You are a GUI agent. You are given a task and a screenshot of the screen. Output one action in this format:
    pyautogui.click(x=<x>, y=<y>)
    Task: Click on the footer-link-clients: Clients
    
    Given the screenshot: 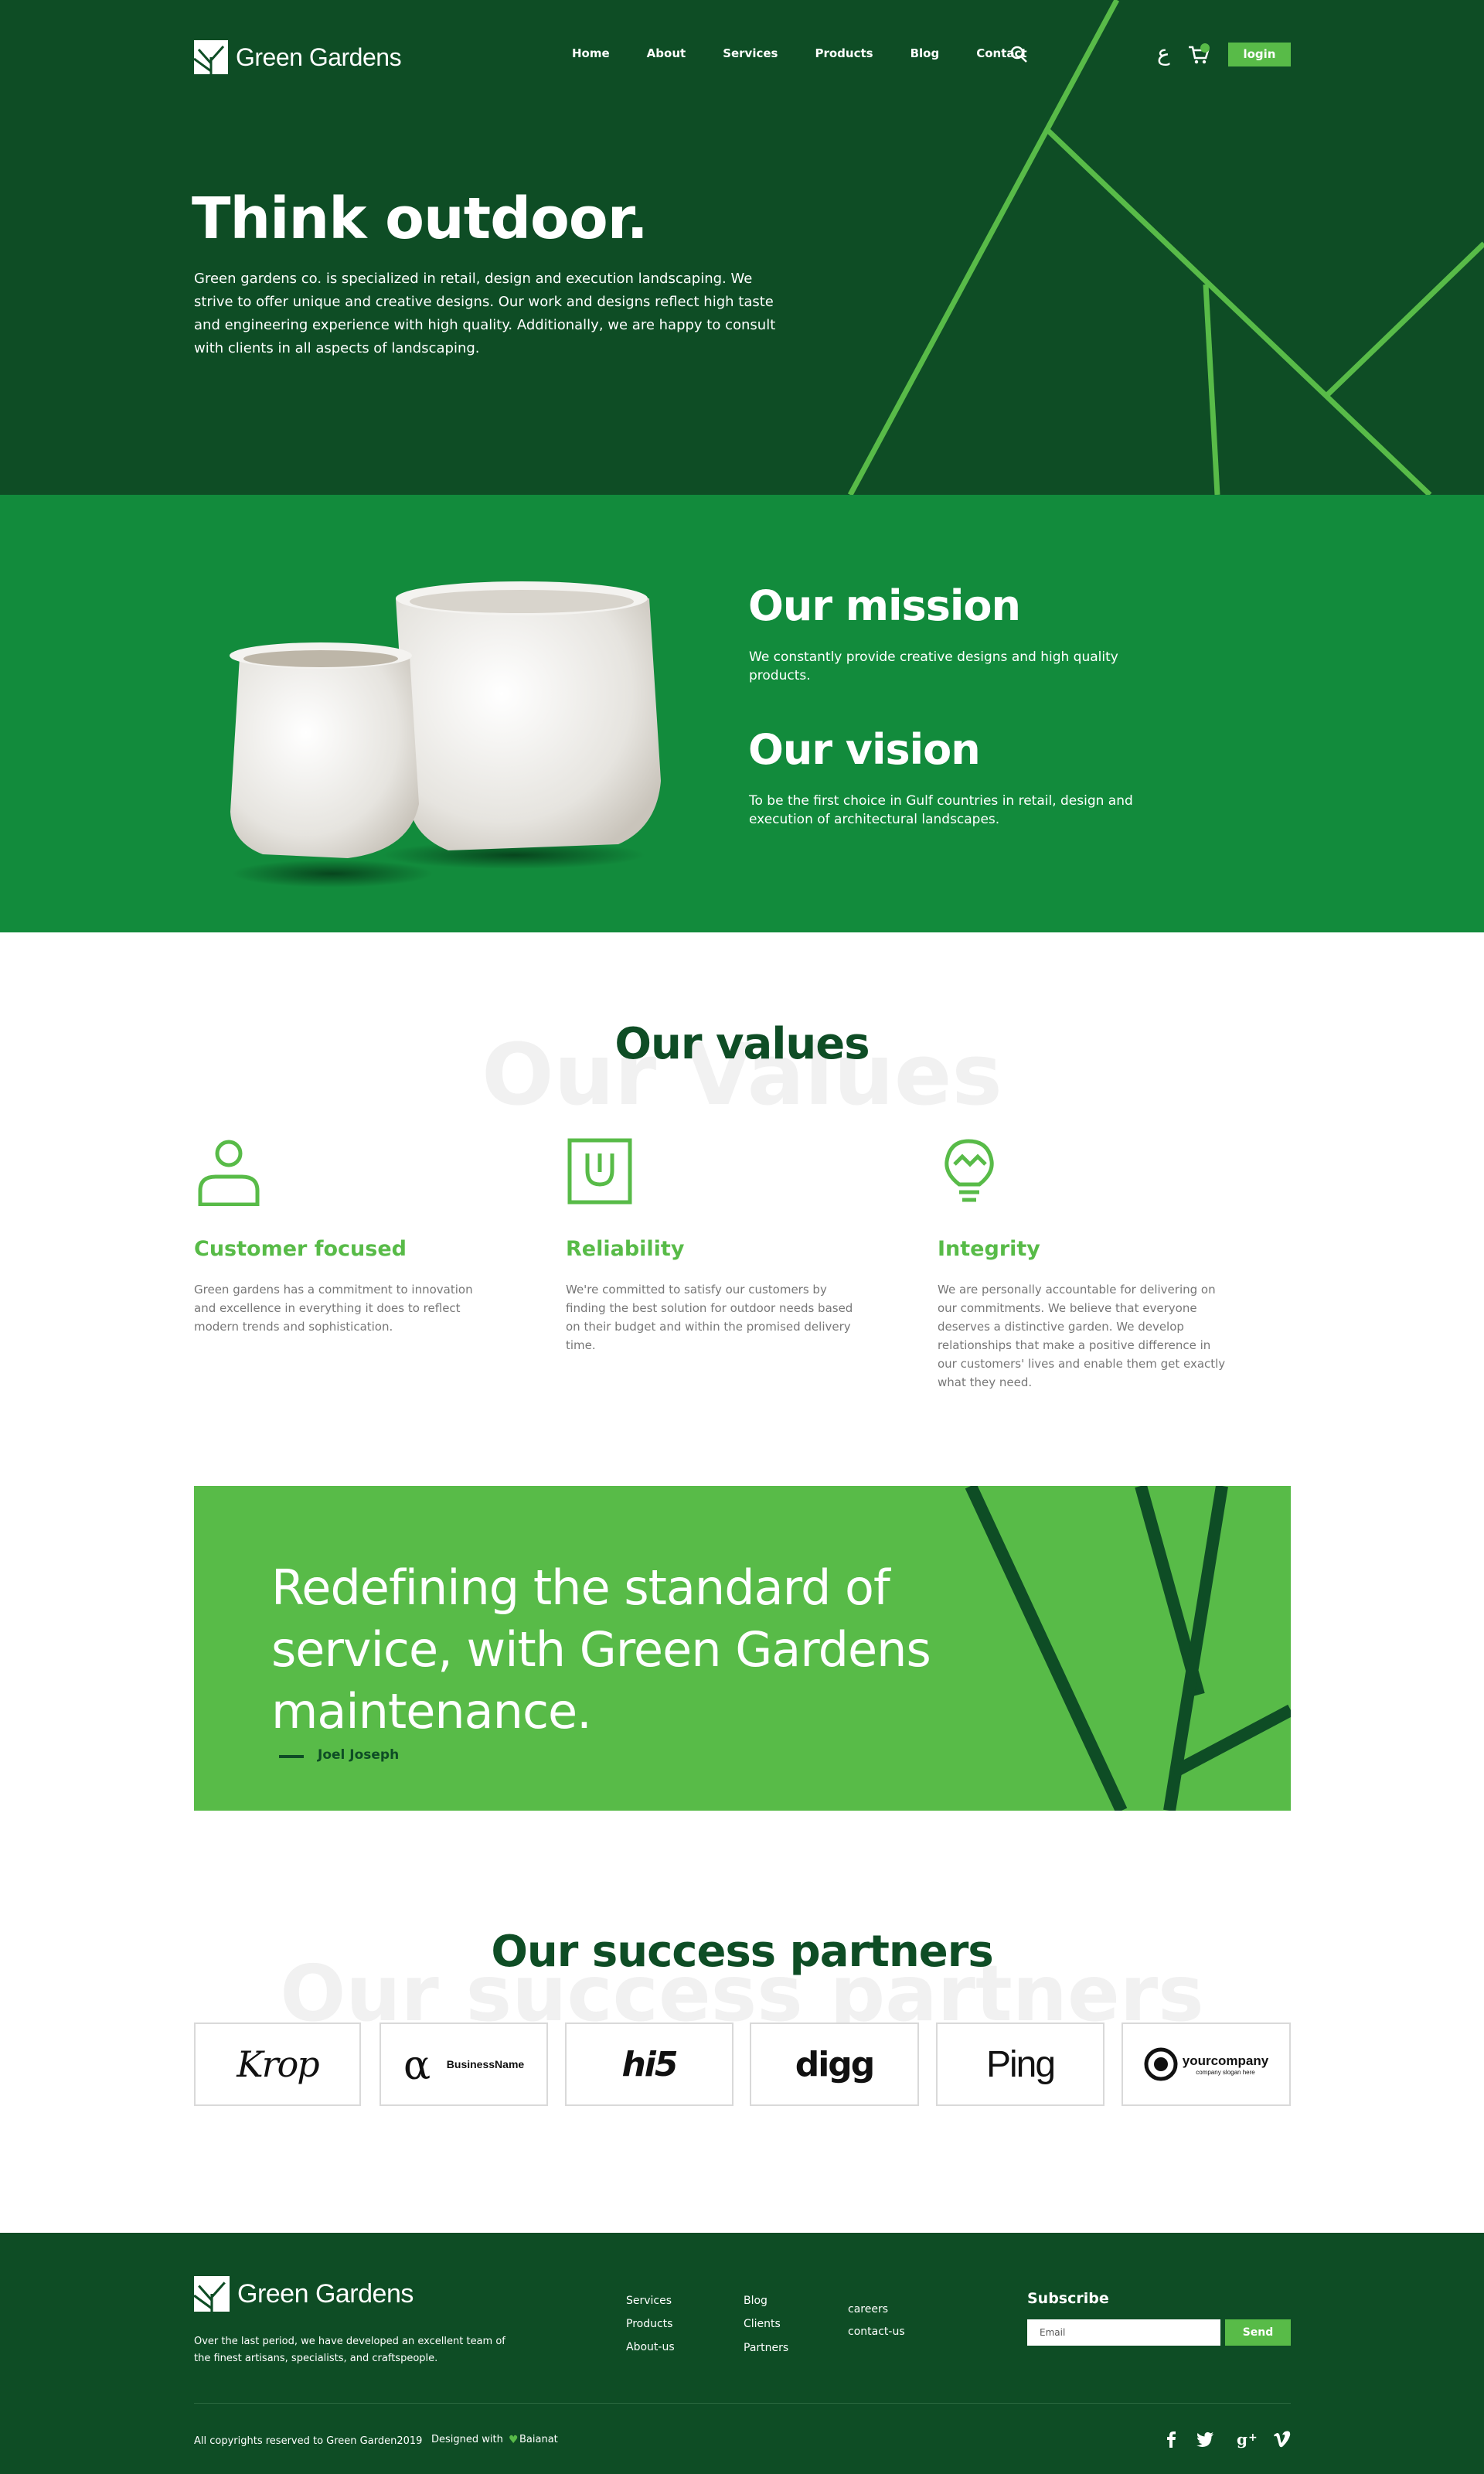 What is the action you would take?
    pyautogui.click(x=762, y=2324)
    